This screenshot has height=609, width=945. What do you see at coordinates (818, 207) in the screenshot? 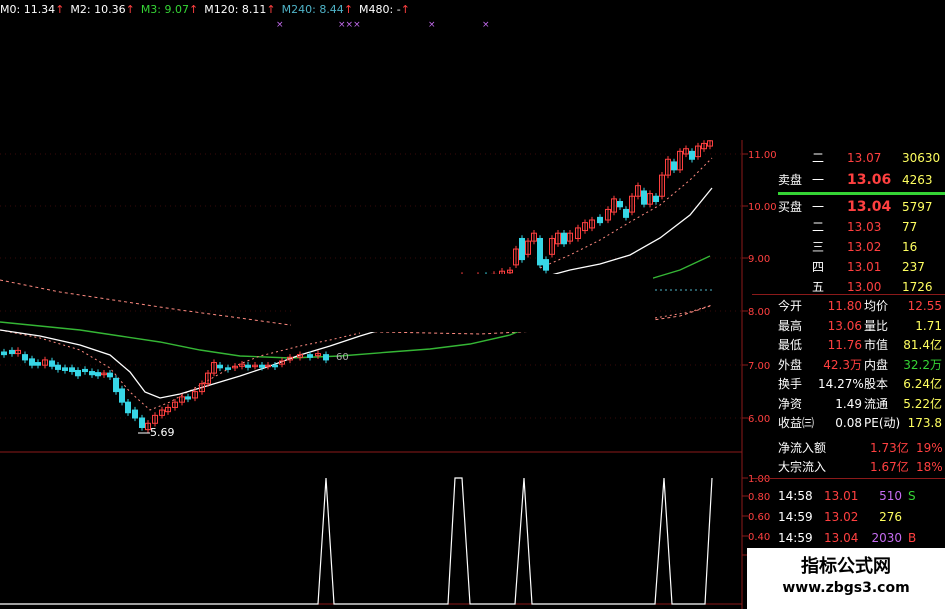
I see `bid-level-label: 一` at bounding box center [818, 207].